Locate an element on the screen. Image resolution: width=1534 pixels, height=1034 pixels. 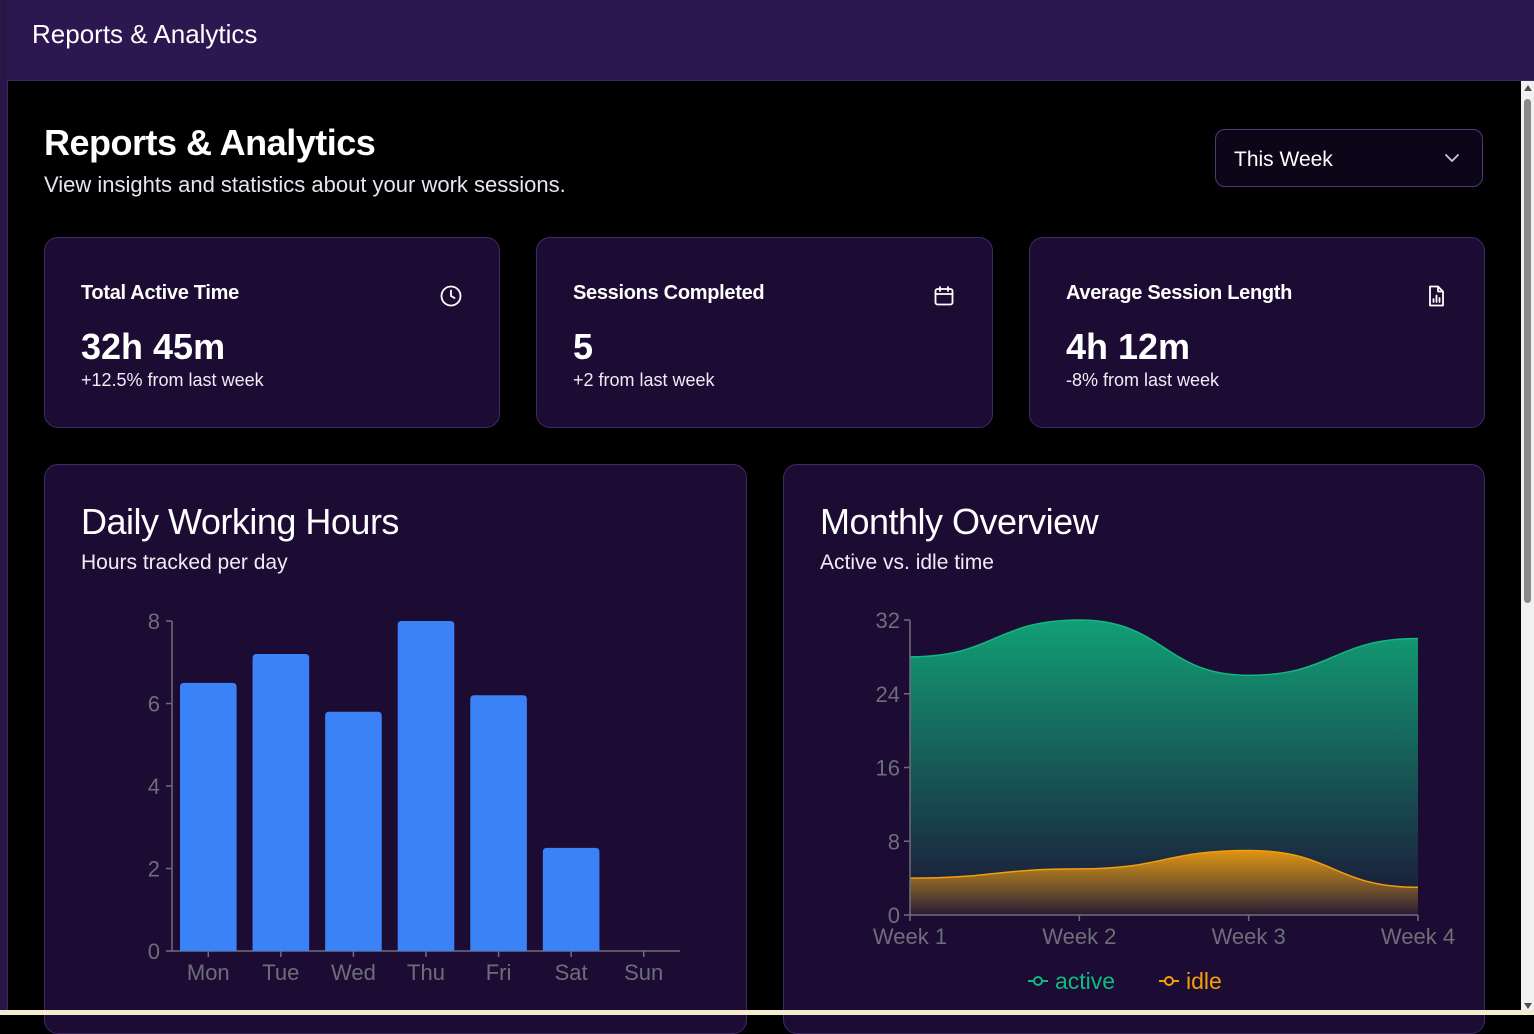
legend-label-idle: idle is located at coordinates (1204, 981).